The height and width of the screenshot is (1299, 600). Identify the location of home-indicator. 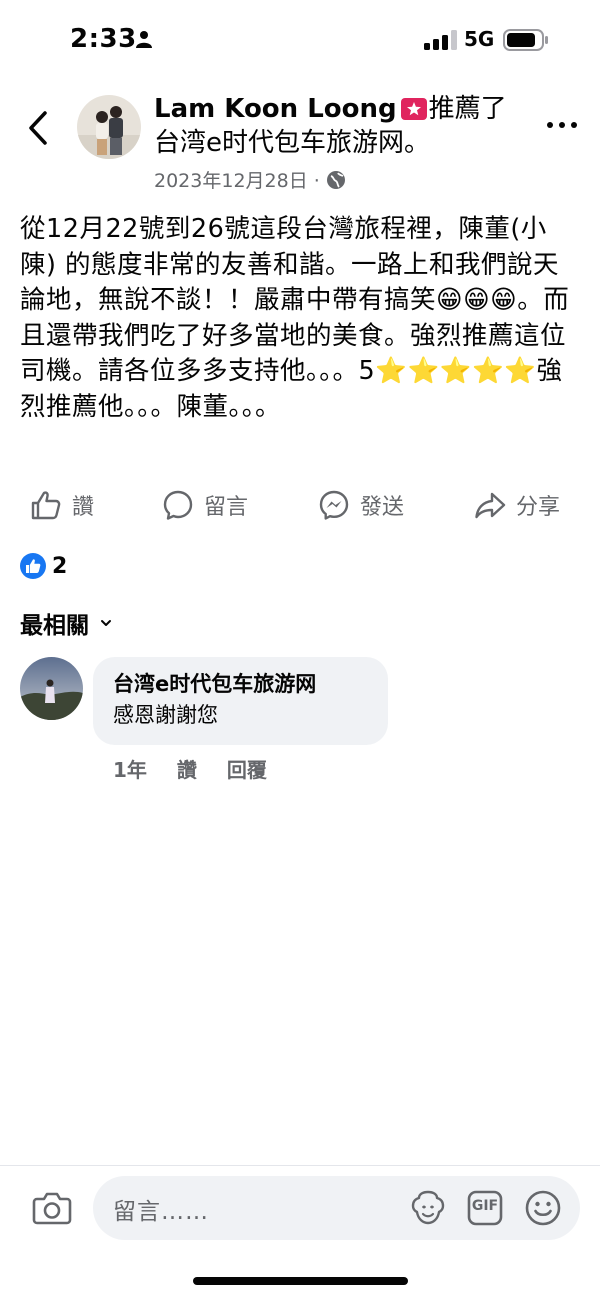
(300, 1281).